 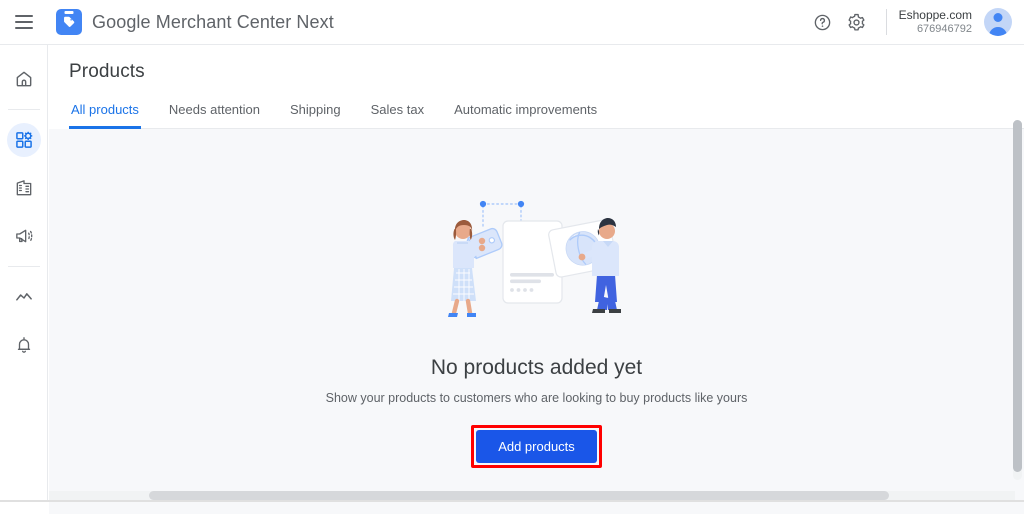 What do you see at coordinates (24, 140) in the screenshot?
I see `sidebar-item-products` at bounding box center [24, 140].